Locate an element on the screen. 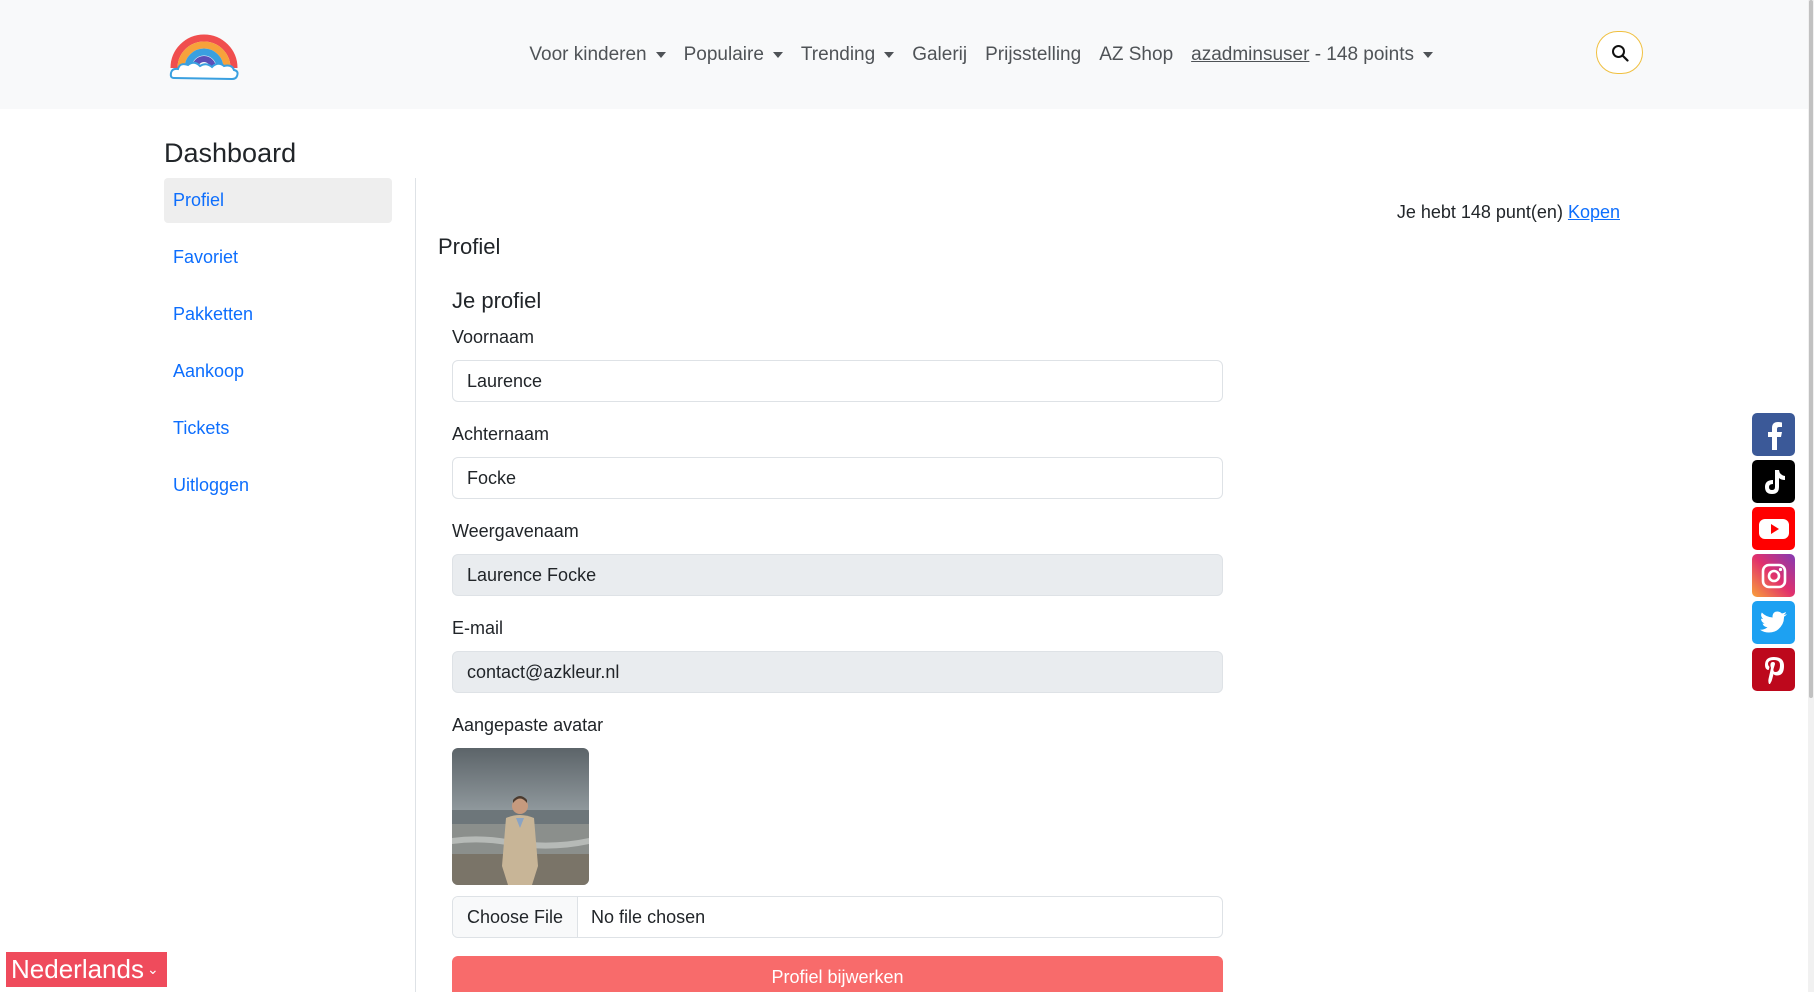 The width and height of the screenshot is (1814, 992). nav-galerij: Galerij is located at coordinates (939, 55).